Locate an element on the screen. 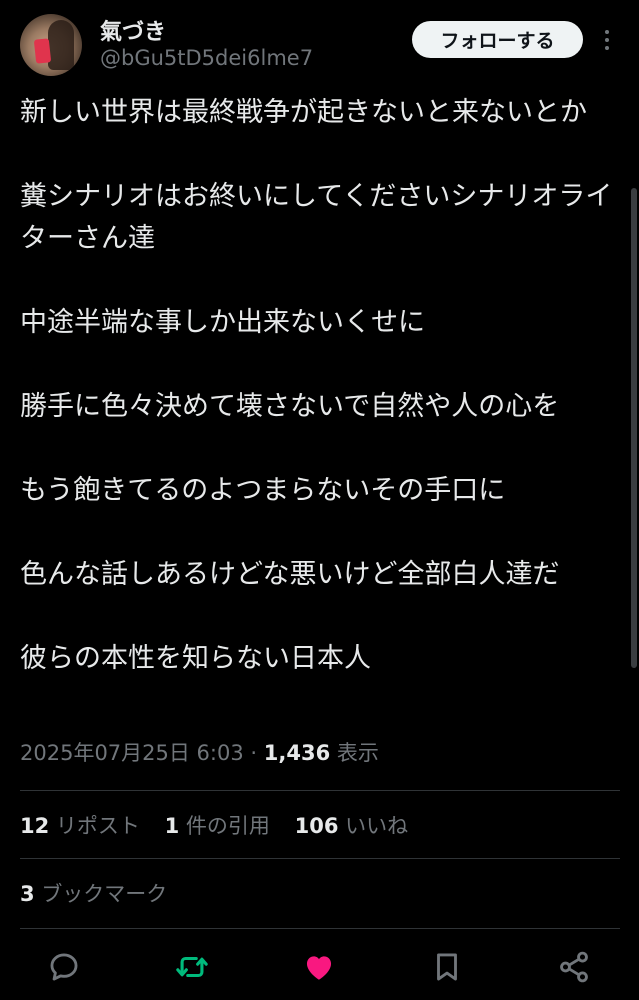 The width and height of the screenshot is (639, 1000). tweet-paragraph: 勝手に色々決めて壊さないで自然や人の心を is located at coordinates (290, 406).